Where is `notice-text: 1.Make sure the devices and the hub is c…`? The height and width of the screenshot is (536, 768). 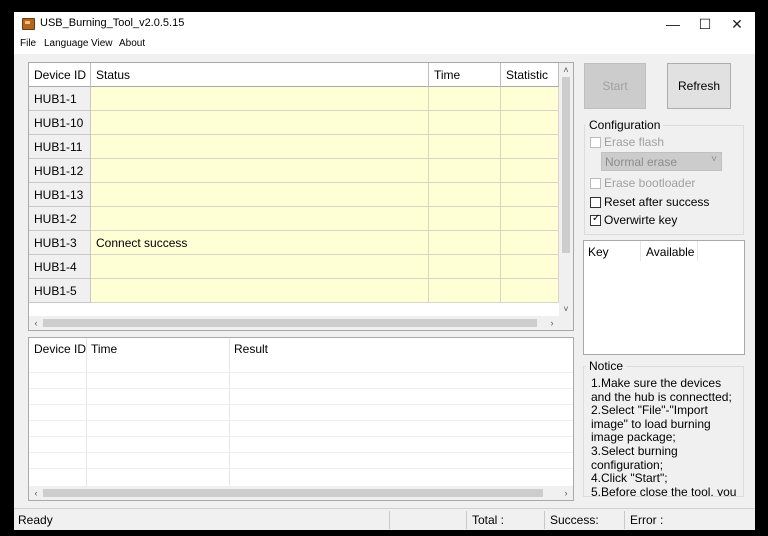 notice-text: 1.Make sure the devices and the hub is c… is located at coordinates (667, 436).